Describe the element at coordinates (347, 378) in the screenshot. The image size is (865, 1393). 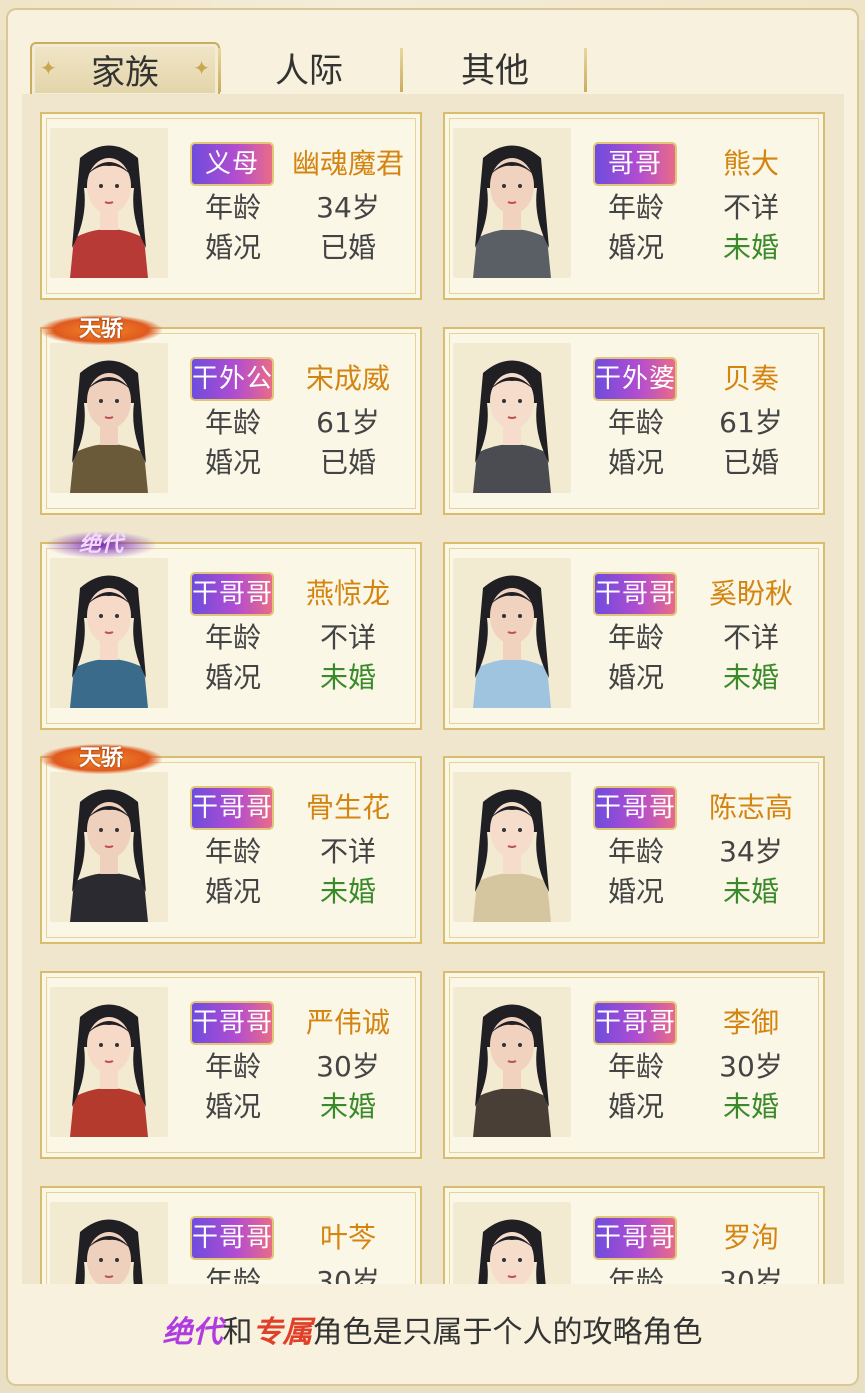
I see `character-name: 宋成威` at that location.